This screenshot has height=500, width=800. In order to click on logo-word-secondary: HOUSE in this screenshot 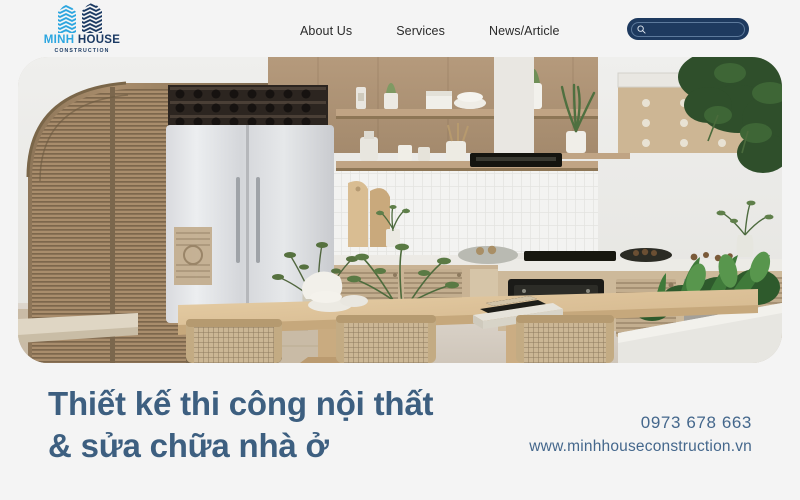, I will do `click(99, 40)`.